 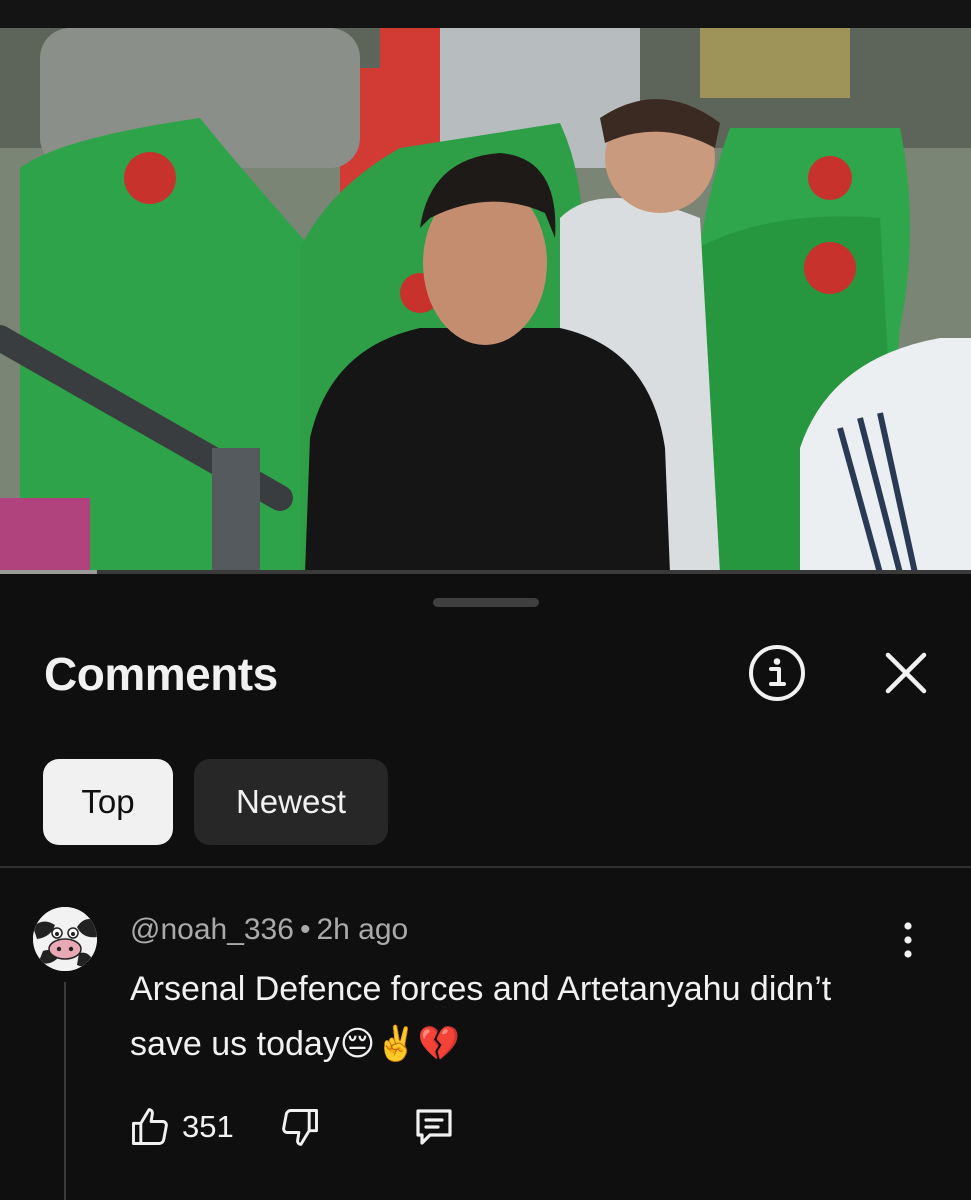 I want to click on thumbs-down-icon, so click(x=300, y=1127).